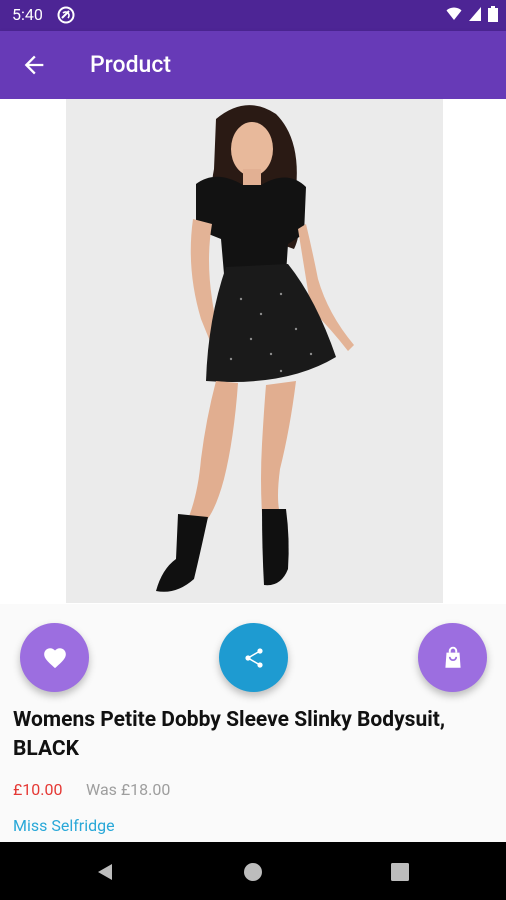 Image resolution: width=506 pixels, height=900 pixels. I want to click on favorite-button, so click(54, 657).